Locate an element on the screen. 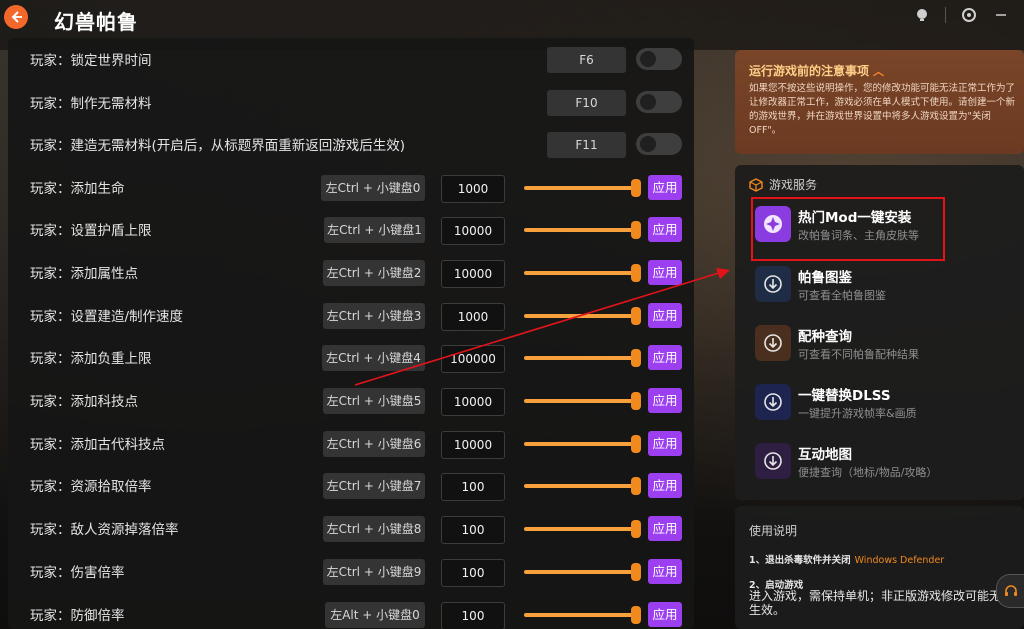 Image resolution: width=1024 pixels, height=629 pixels. service-item-dlss: 一键替换DLSS 一键提升游戏帧率&画质 is located at coordinates (885, 406).